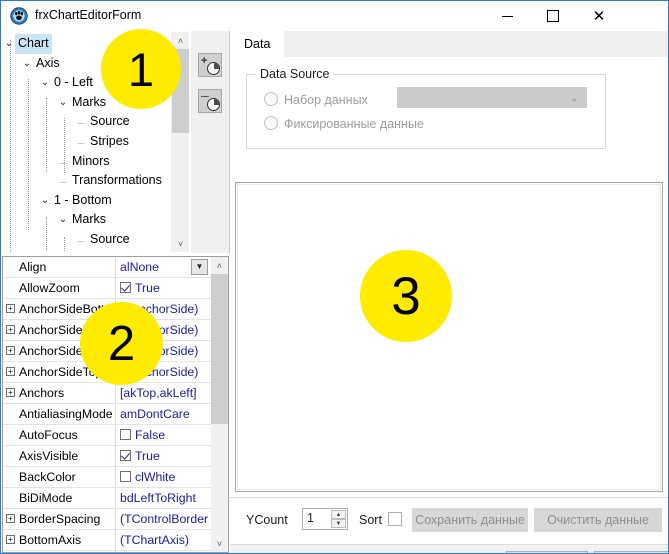 The width and height of the screenshot is (669, 554). Describe the element at coordinates (107, 498) in the screenshot. I see `property-row: BiDiMode bdLeftToRight` at that location.